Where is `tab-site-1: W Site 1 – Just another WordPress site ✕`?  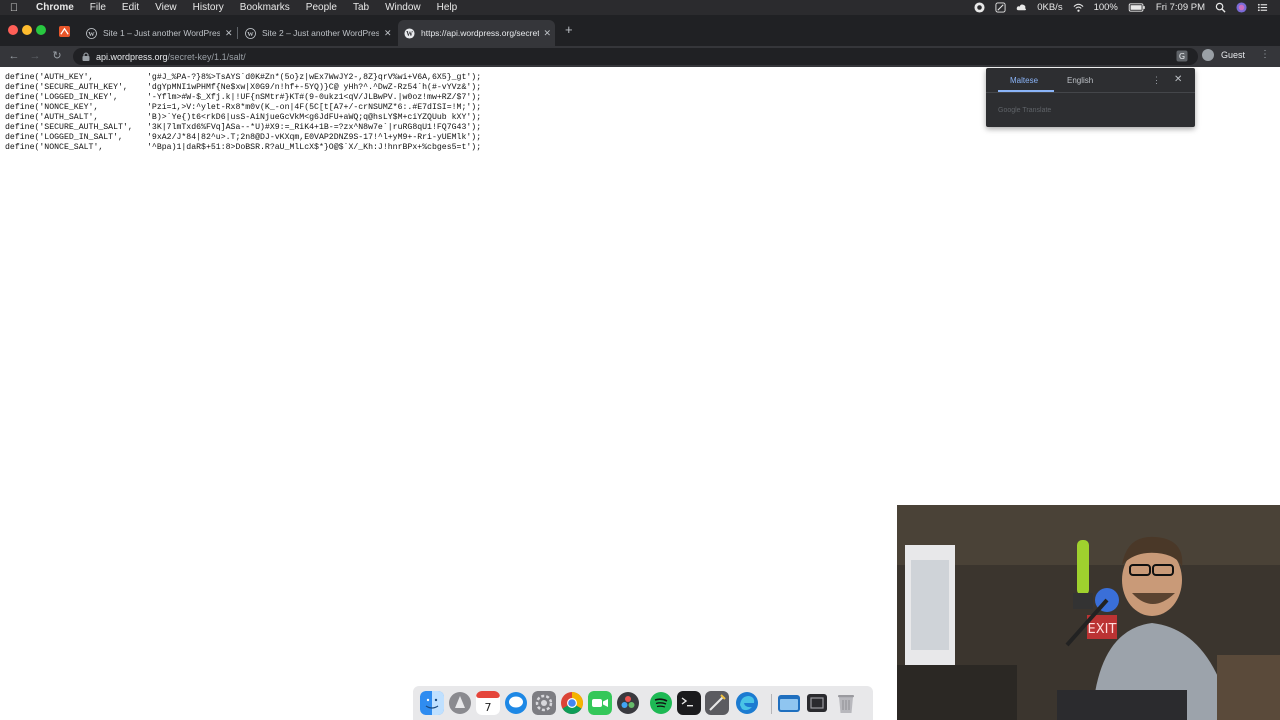 tab-site-1: W Site 1 – Just another WordPress site ✕ is located at coordinates (158, 33).